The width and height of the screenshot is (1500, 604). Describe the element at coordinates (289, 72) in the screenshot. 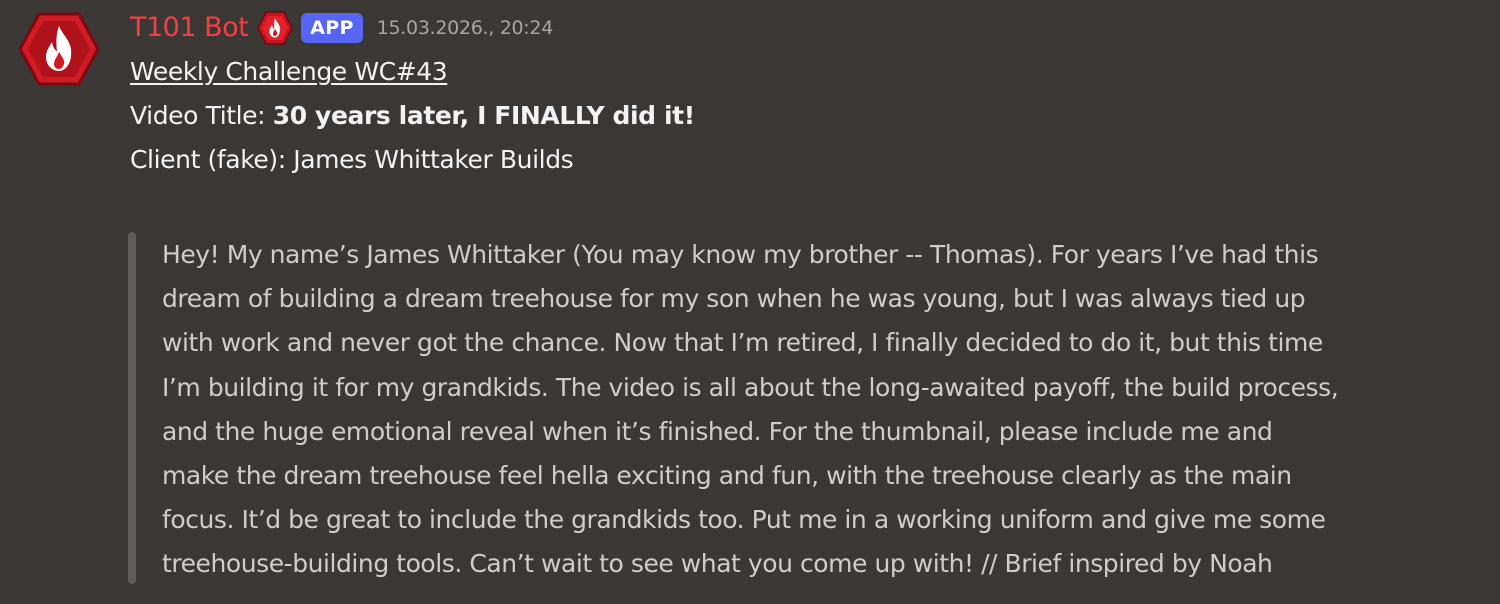

I see `challenge-link: Weekly Challenge WC#43` at that location.